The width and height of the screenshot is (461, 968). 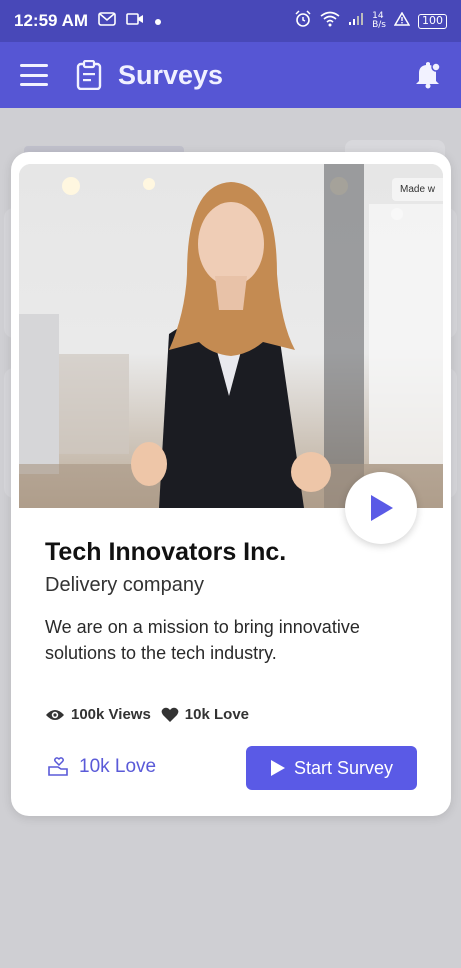 I want to click on watermark-badge: Made w, so click(x=417, y=189).